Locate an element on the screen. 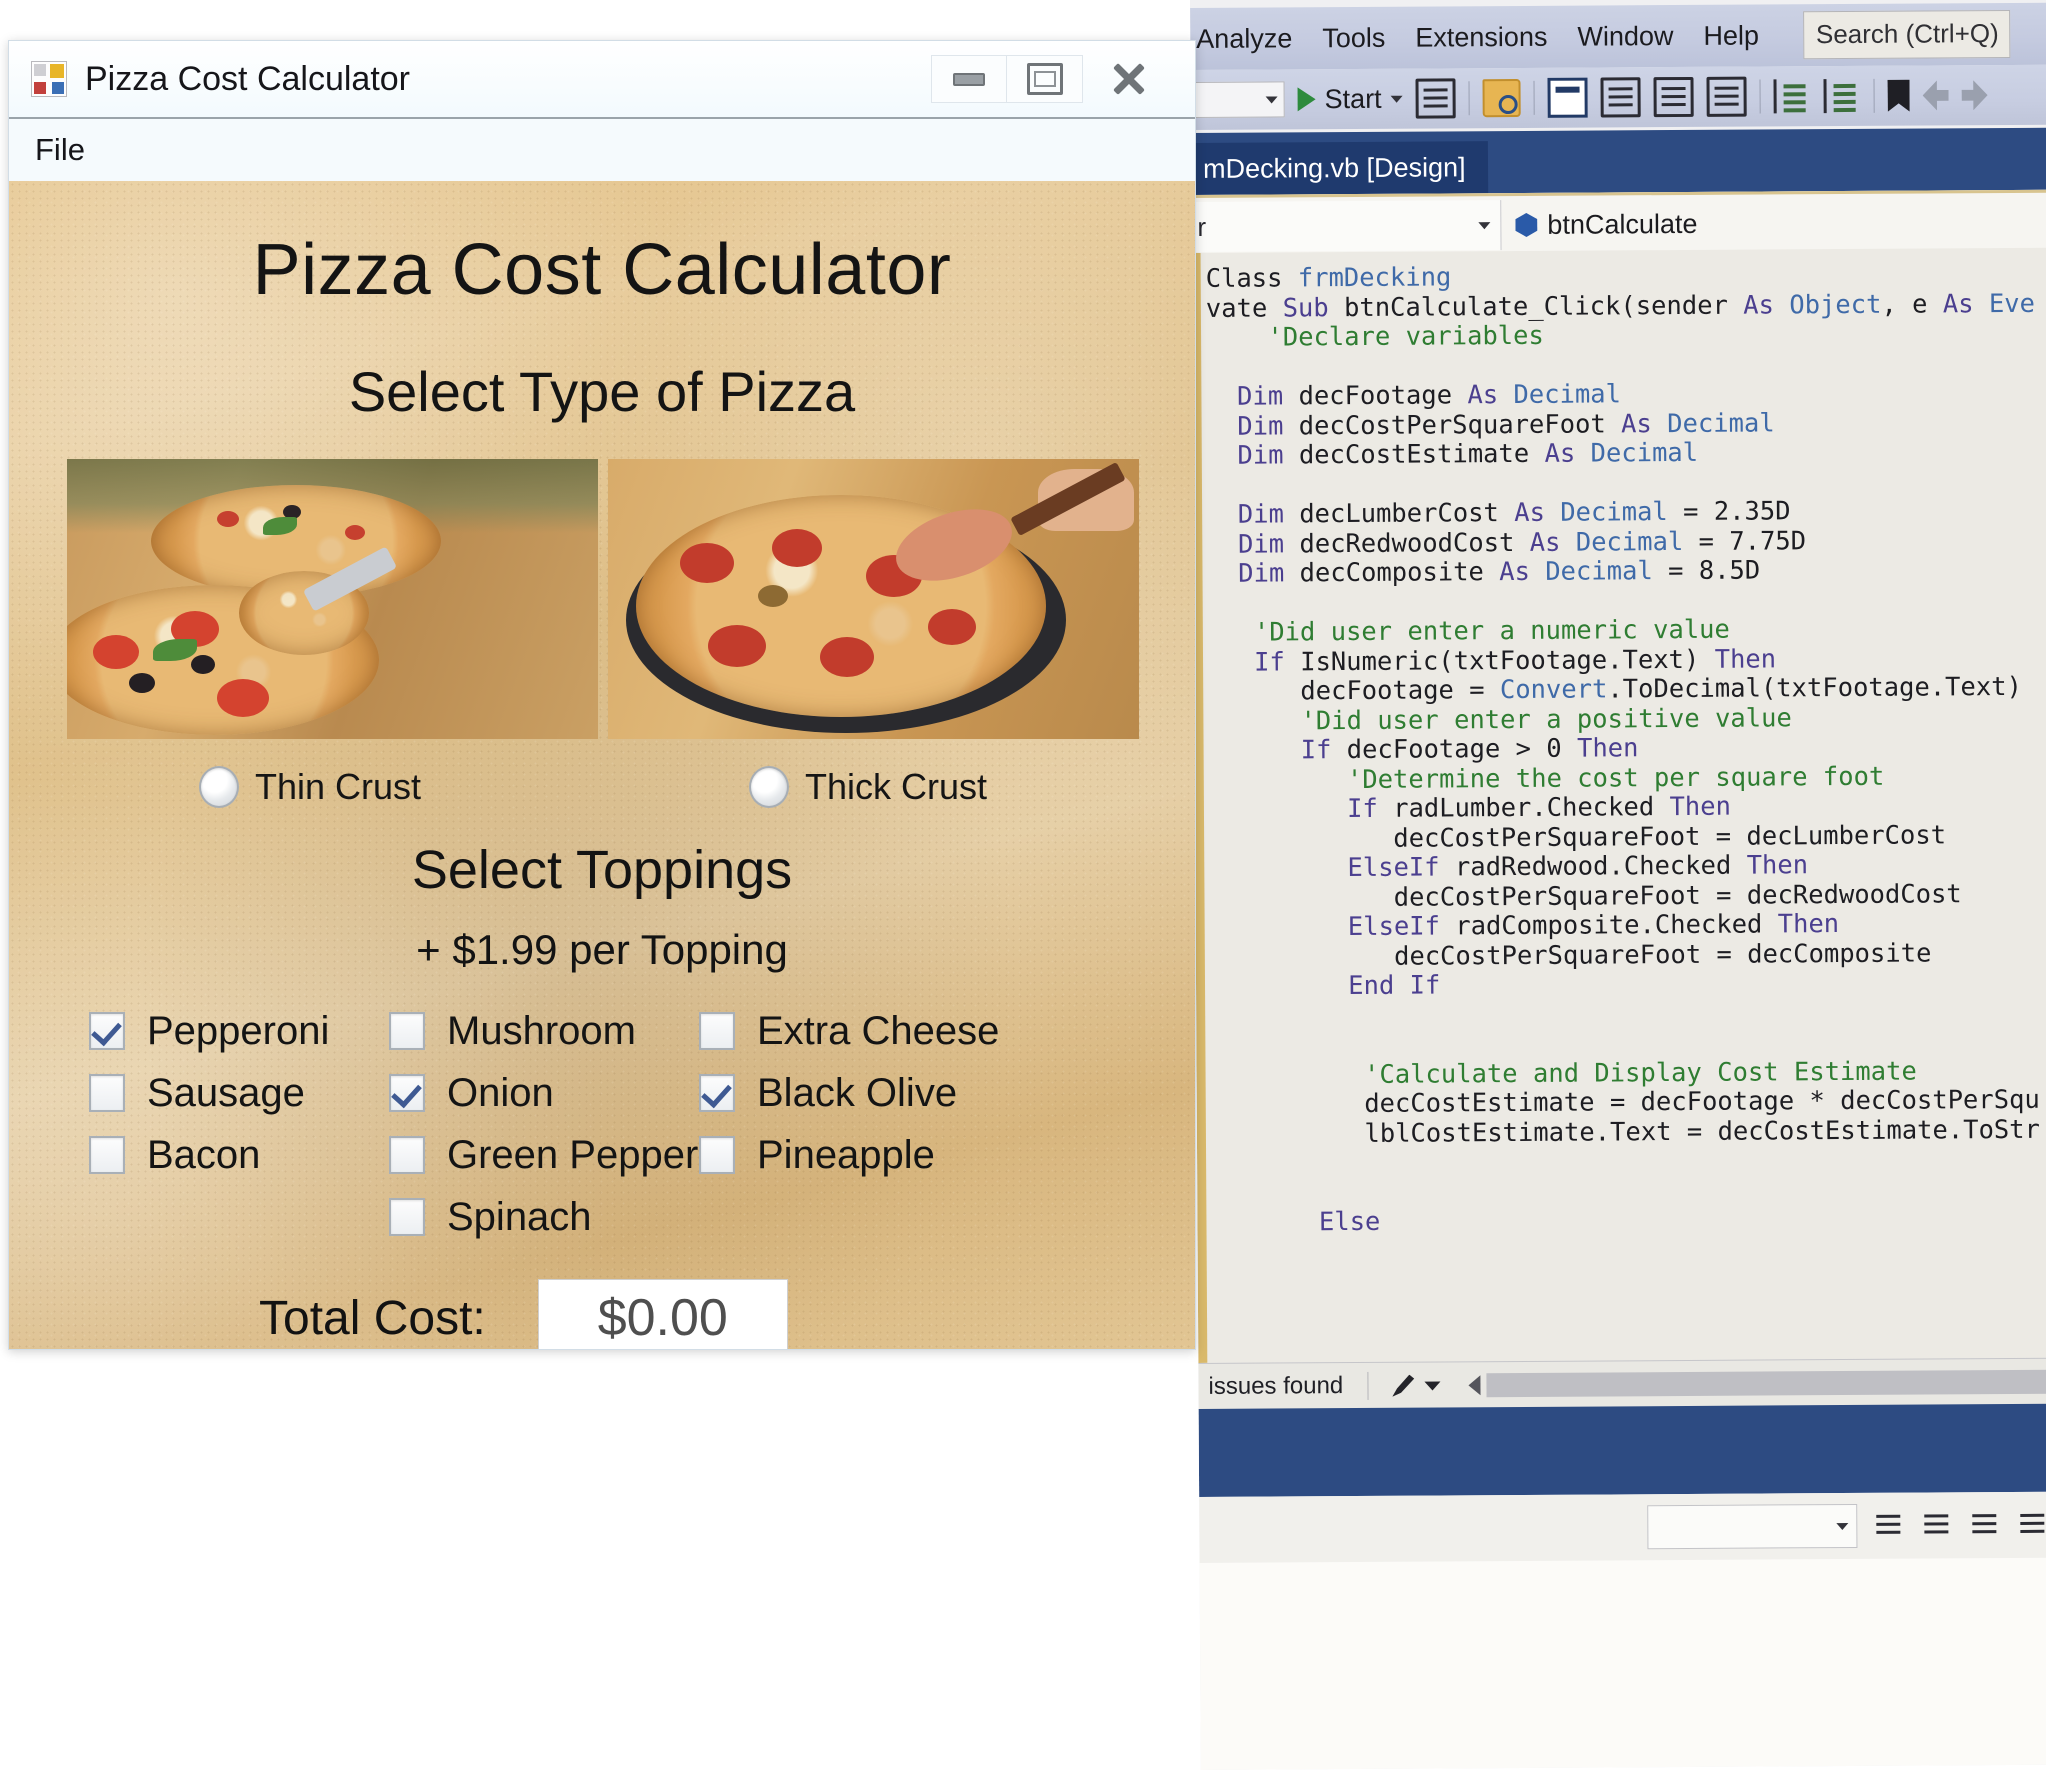  toppings-column-2: Mushroom Onion Green Pepper Spinach is located at coordinates (543, 1125).